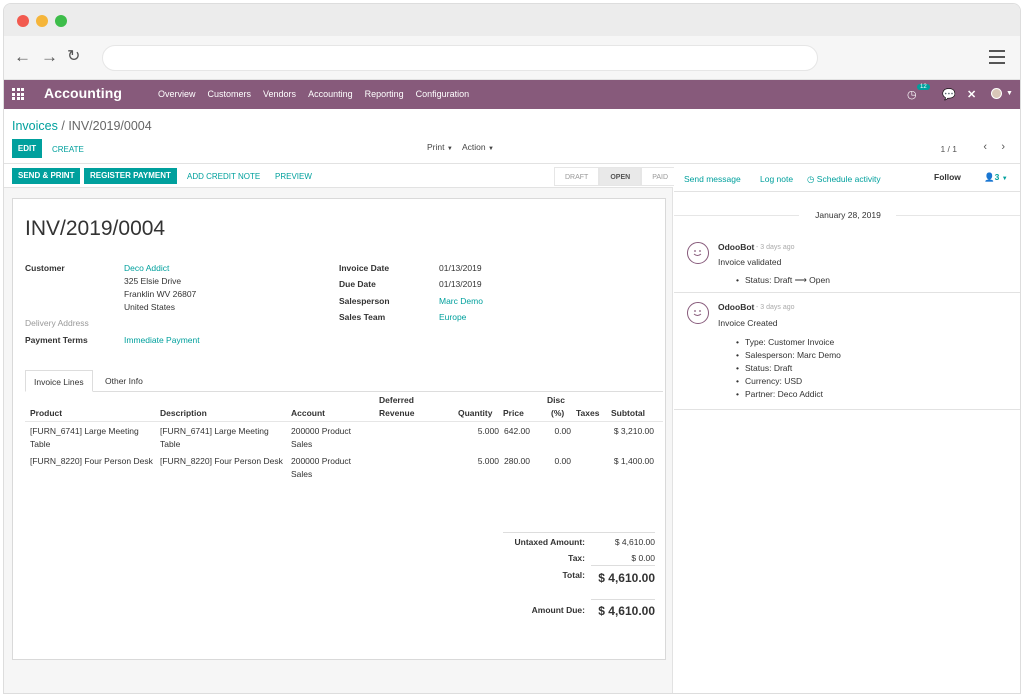 The height and width of the screenshot is (694, 1024). Describe the element at coordinates (443, 94) in the screenshot. I see `menu-configuration: Configuration` at that location.